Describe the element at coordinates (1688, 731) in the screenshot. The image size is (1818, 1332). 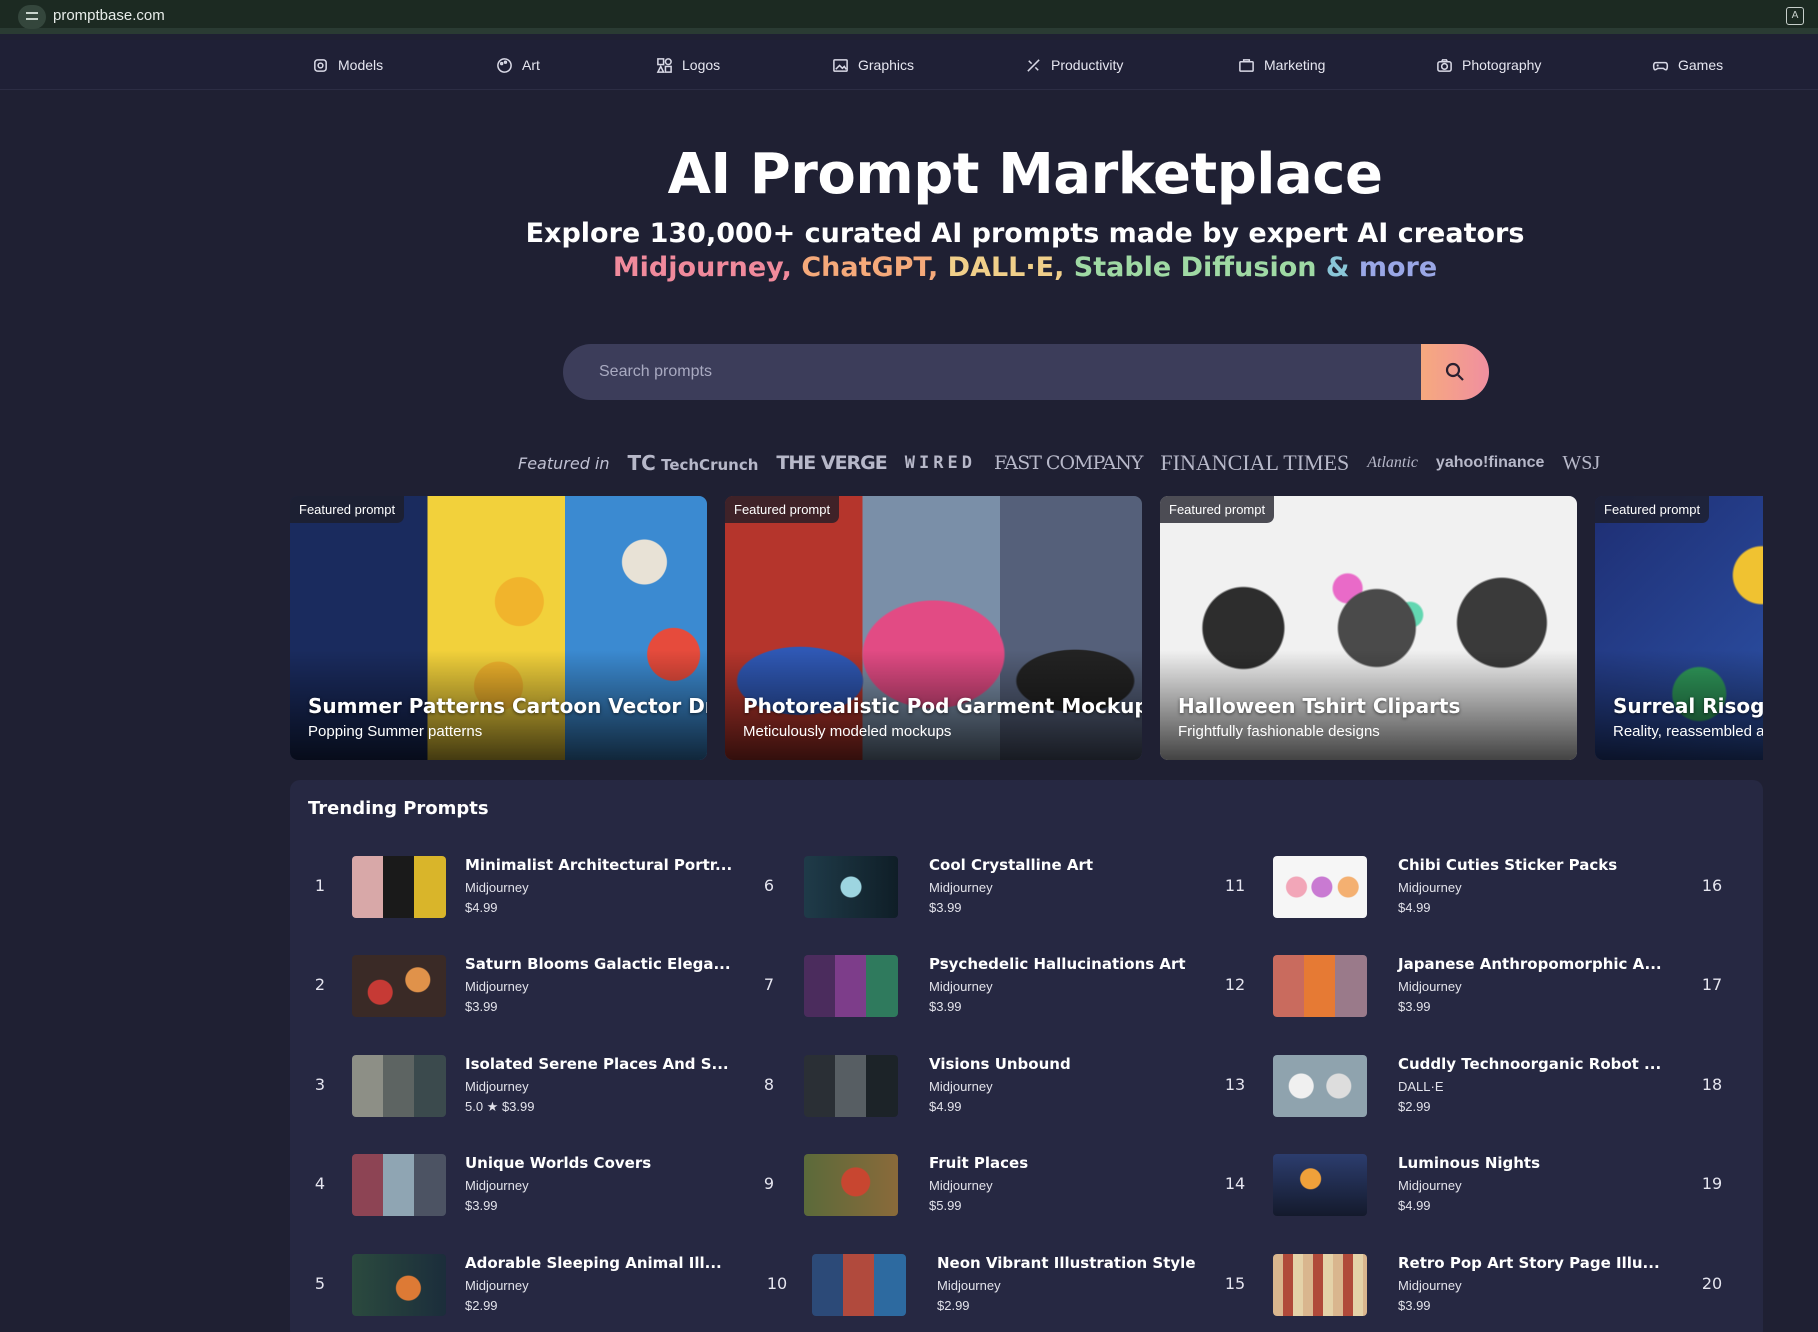
I see `featured-desc: Reality, reassembled a` at that location.